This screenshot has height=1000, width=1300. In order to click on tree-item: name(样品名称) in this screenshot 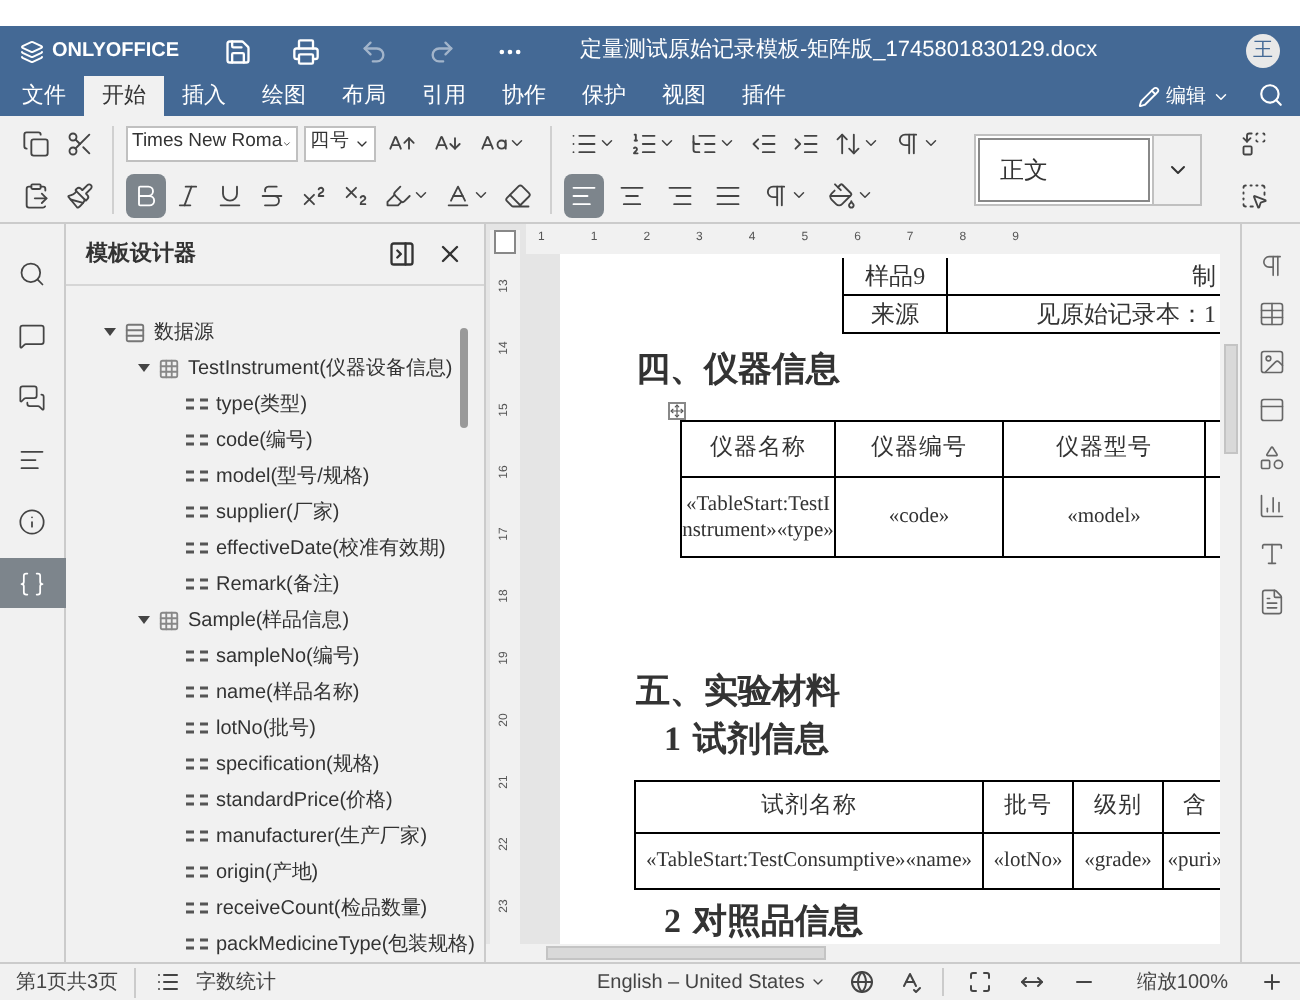, I will do `click(288, 692)`.